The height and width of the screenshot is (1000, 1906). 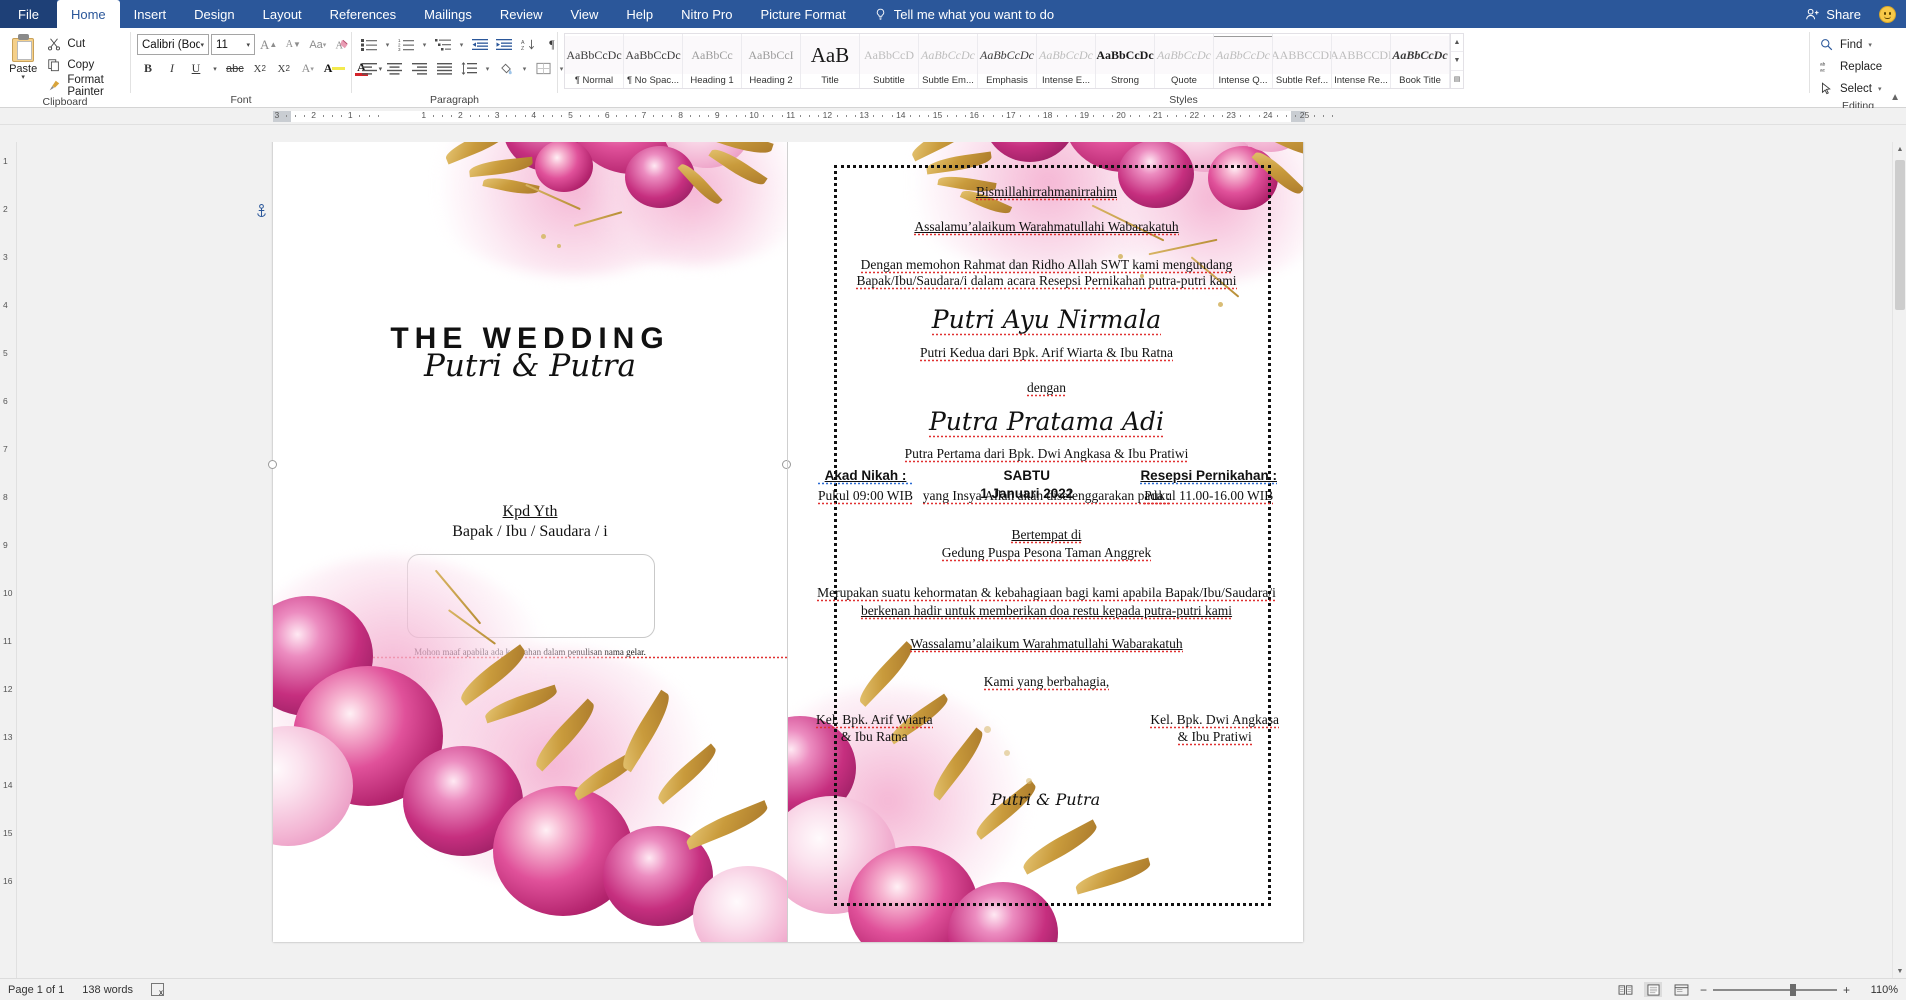 What do you see at coordinates (1870, 45) in the screenshot?
I see `find-caret-icon: ▾` at bounding box center [1870, 45].